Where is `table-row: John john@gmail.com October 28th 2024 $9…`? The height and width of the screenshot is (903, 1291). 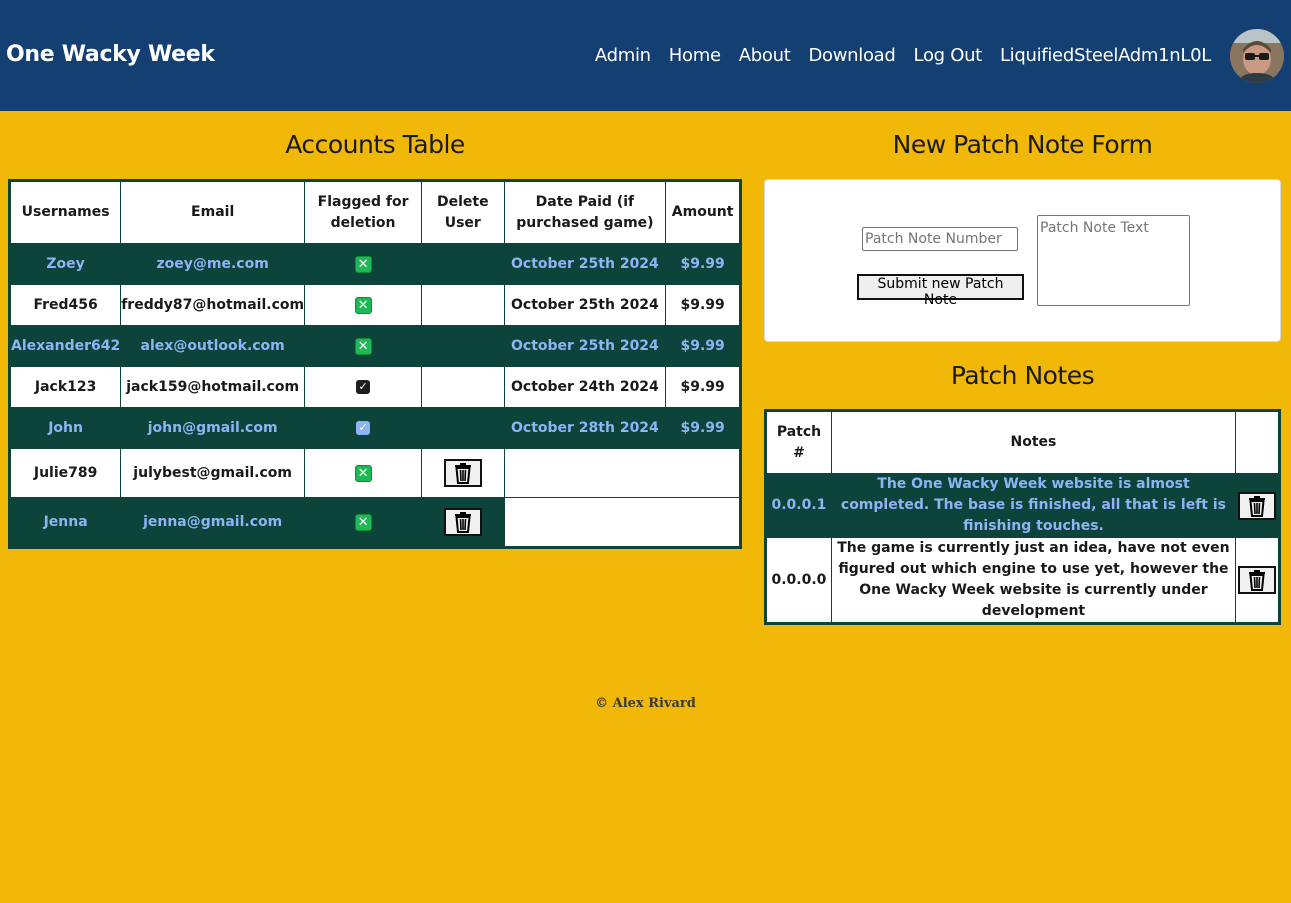 table-row: John john@gmail.com October 28th 2024 $9… is located at coordinates (374, 428).